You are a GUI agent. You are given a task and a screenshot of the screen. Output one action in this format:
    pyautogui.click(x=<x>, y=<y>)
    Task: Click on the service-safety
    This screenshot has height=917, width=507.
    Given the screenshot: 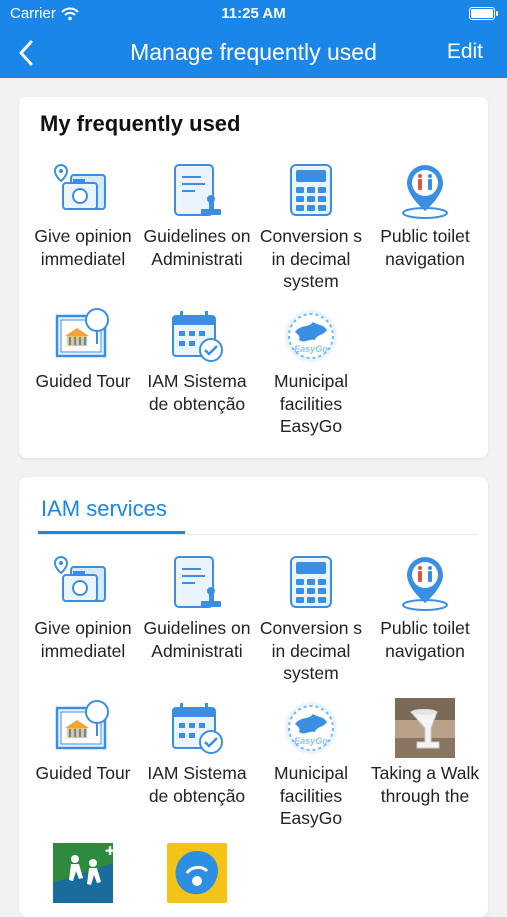 What is the action you would take?
    pyautogui.click(x=197, y=873)
    